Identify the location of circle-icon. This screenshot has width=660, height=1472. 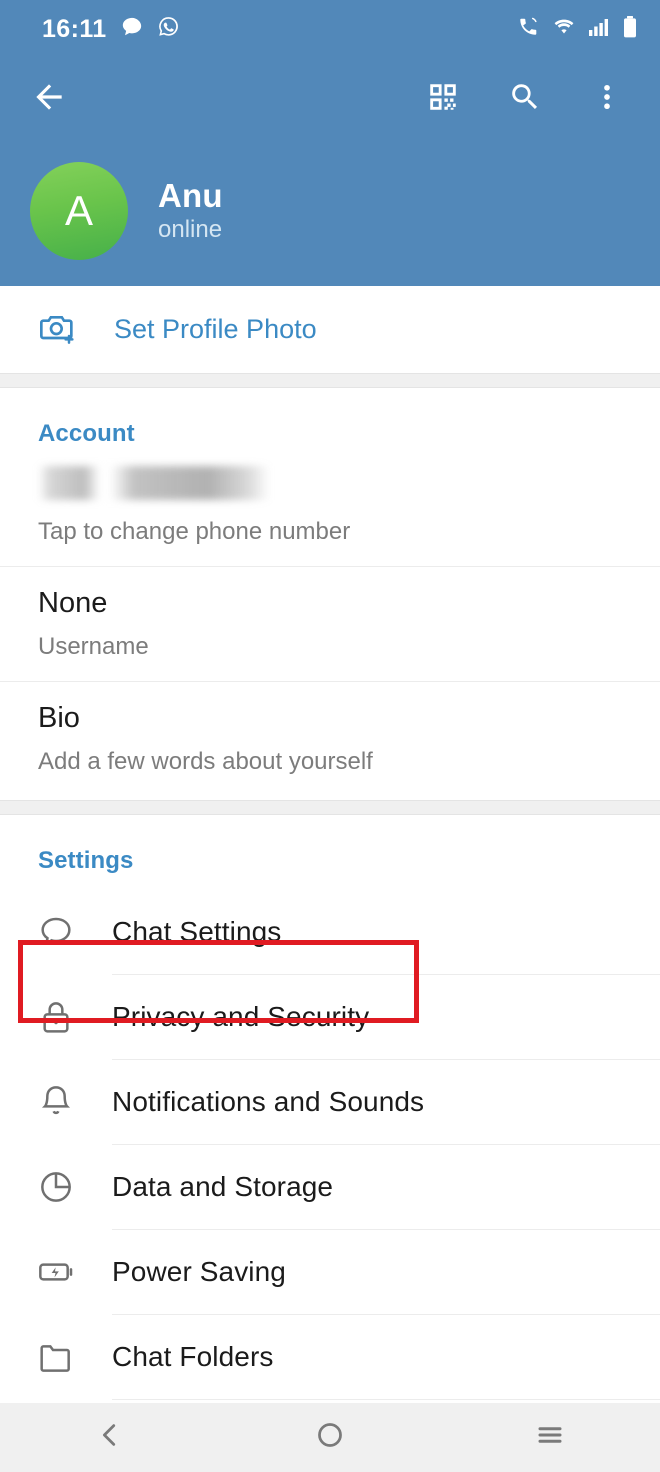
(330, 1437).